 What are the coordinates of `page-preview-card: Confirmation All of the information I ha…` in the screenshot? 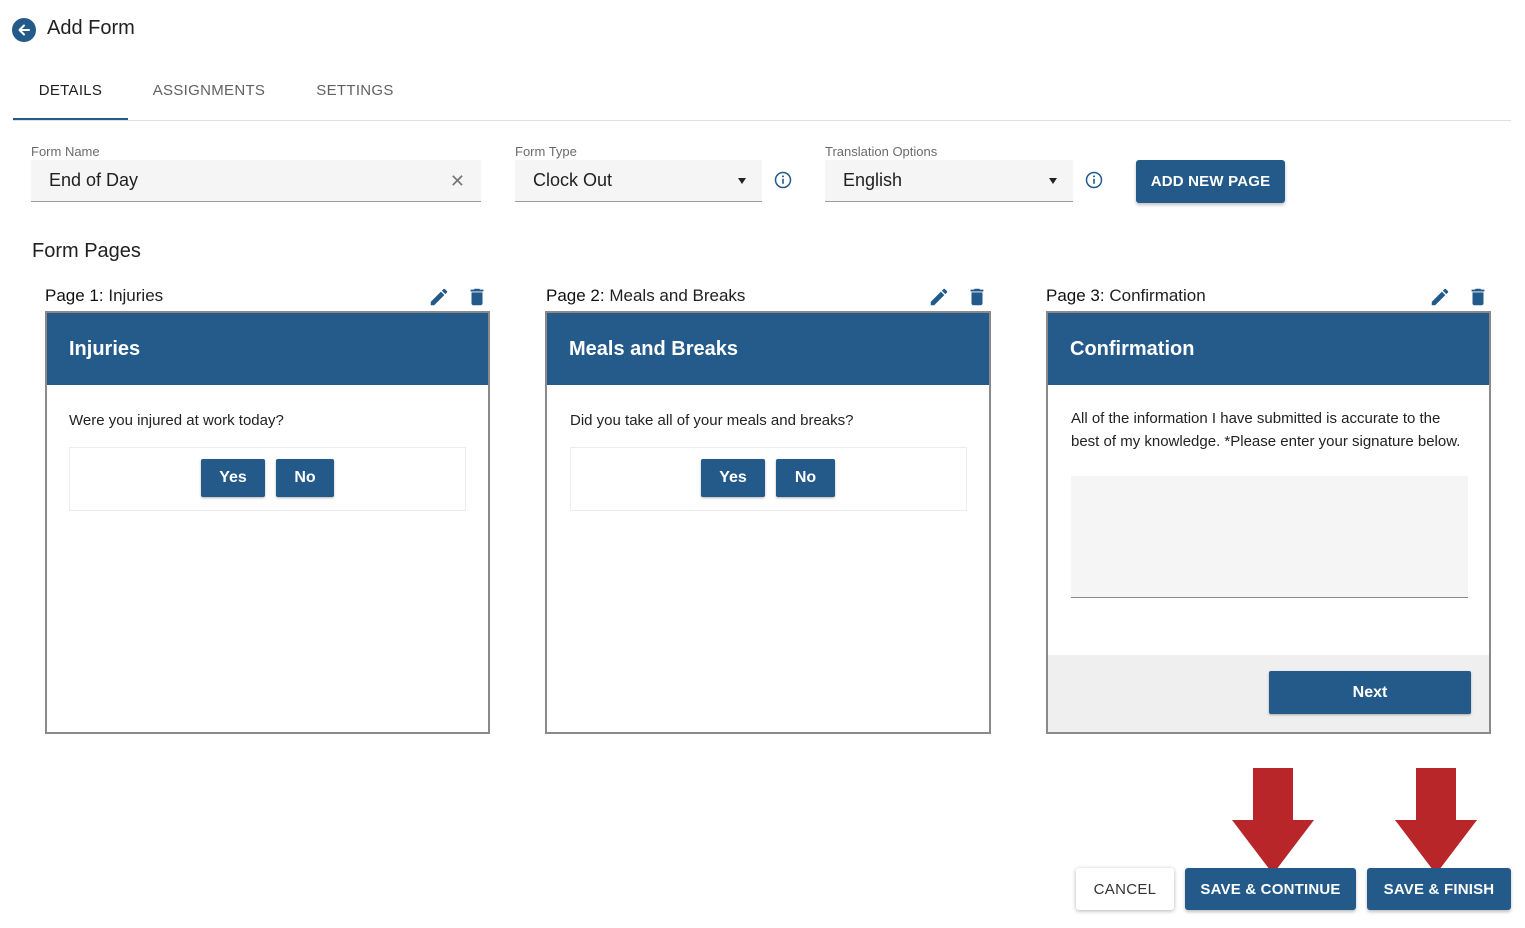 It's located at (1268, 522).